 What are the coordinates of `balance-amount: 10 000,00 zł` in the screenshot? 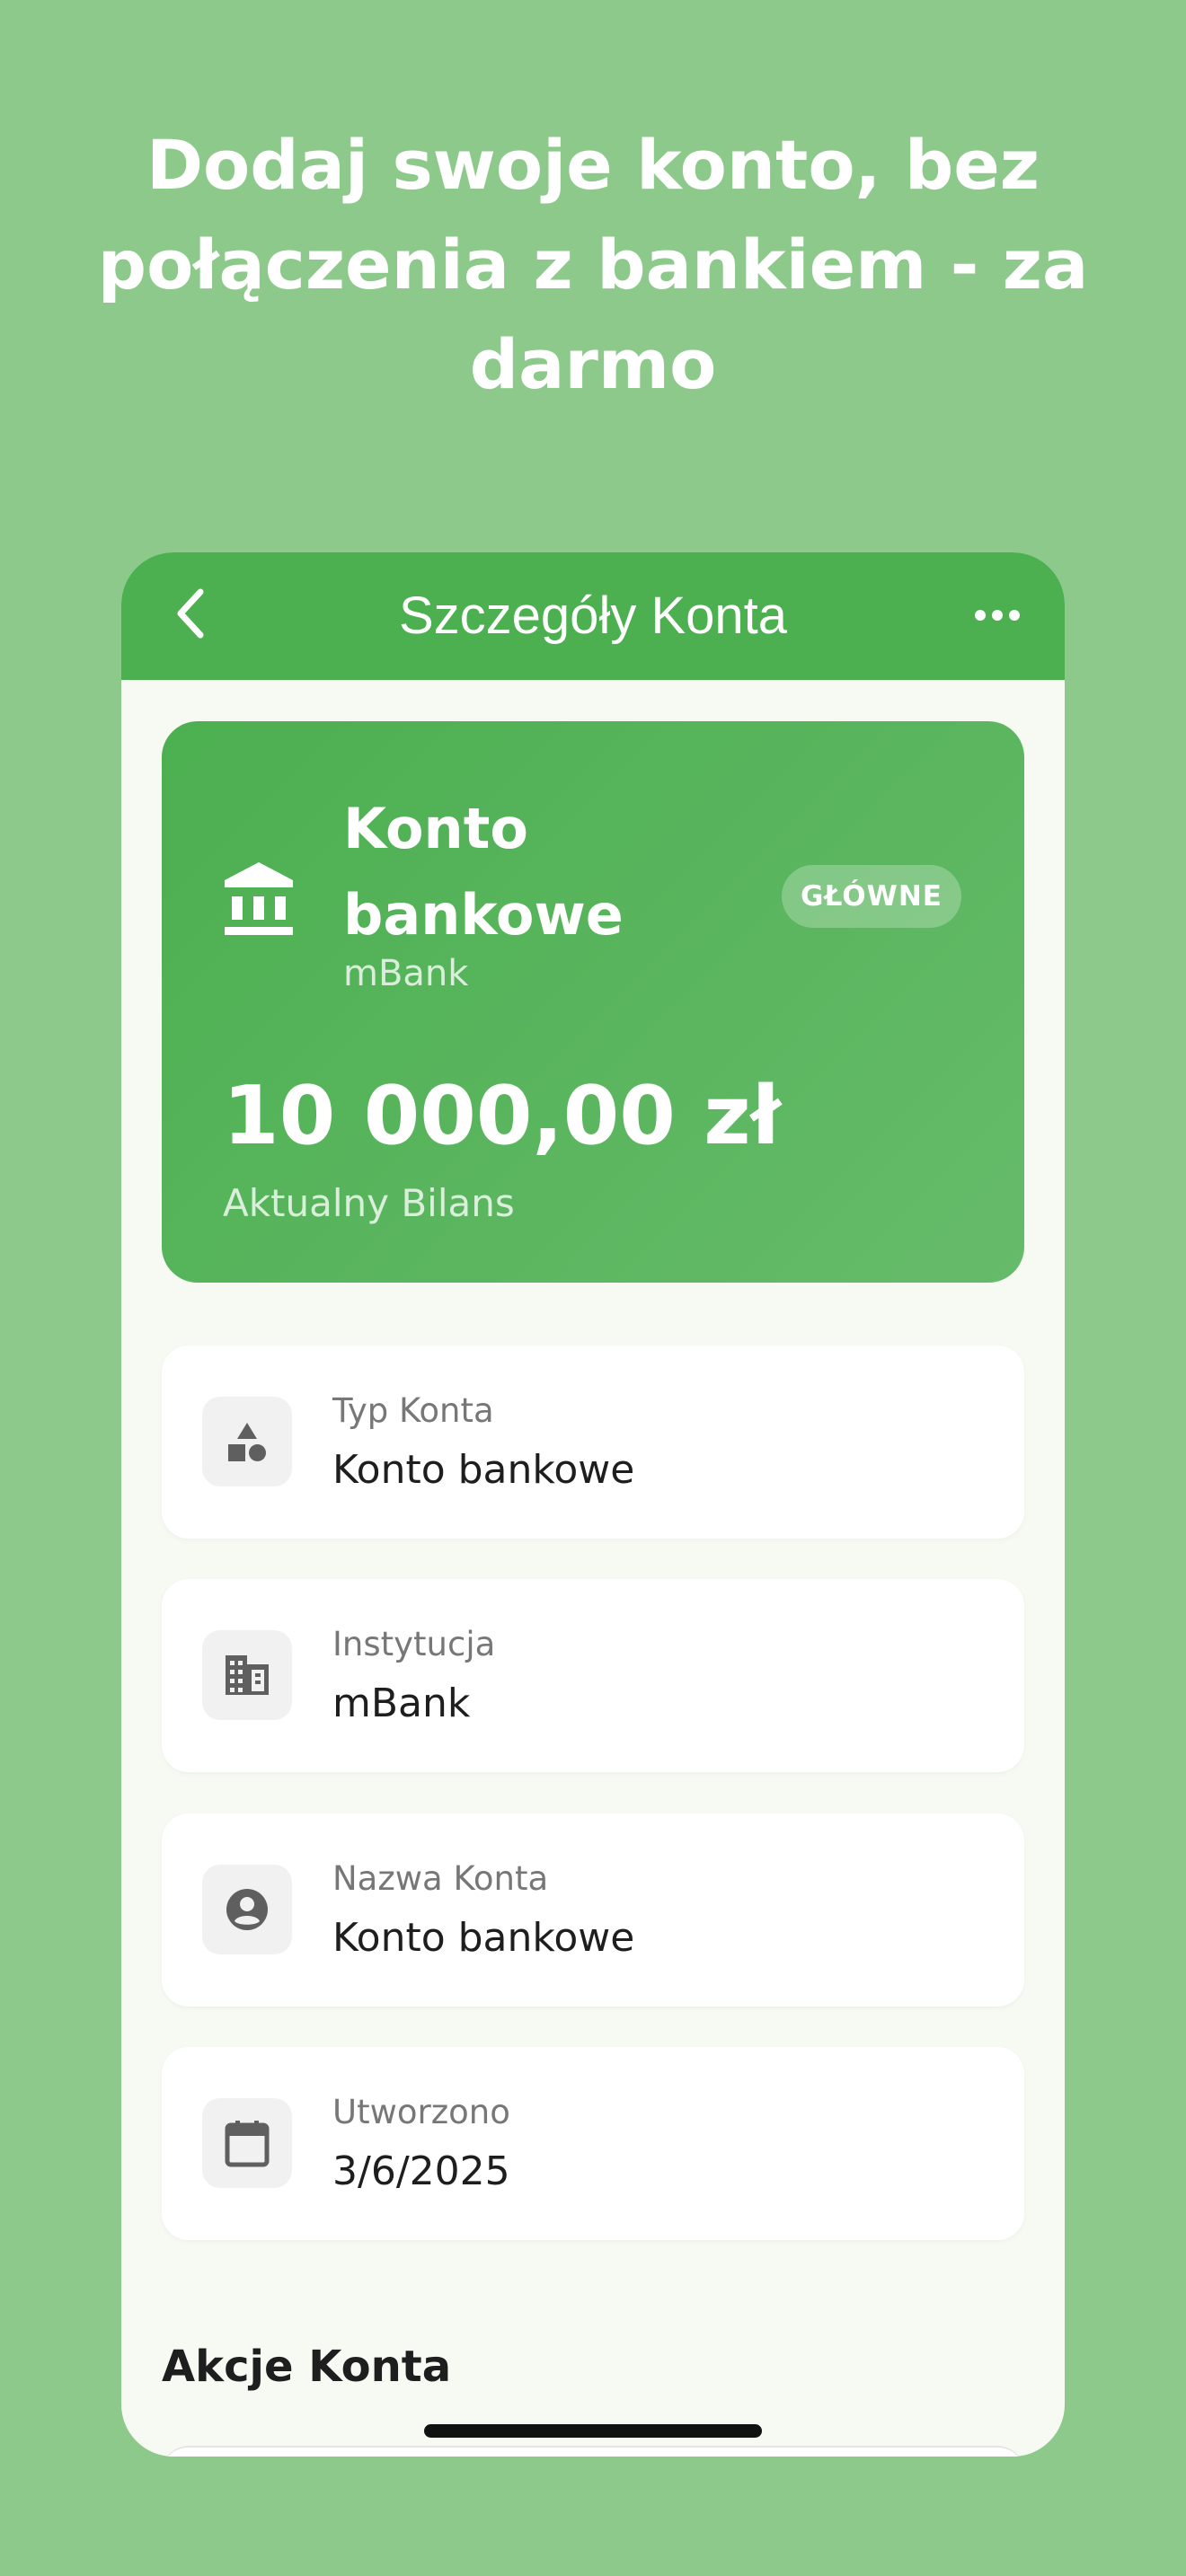 It's located at (502, 1116).